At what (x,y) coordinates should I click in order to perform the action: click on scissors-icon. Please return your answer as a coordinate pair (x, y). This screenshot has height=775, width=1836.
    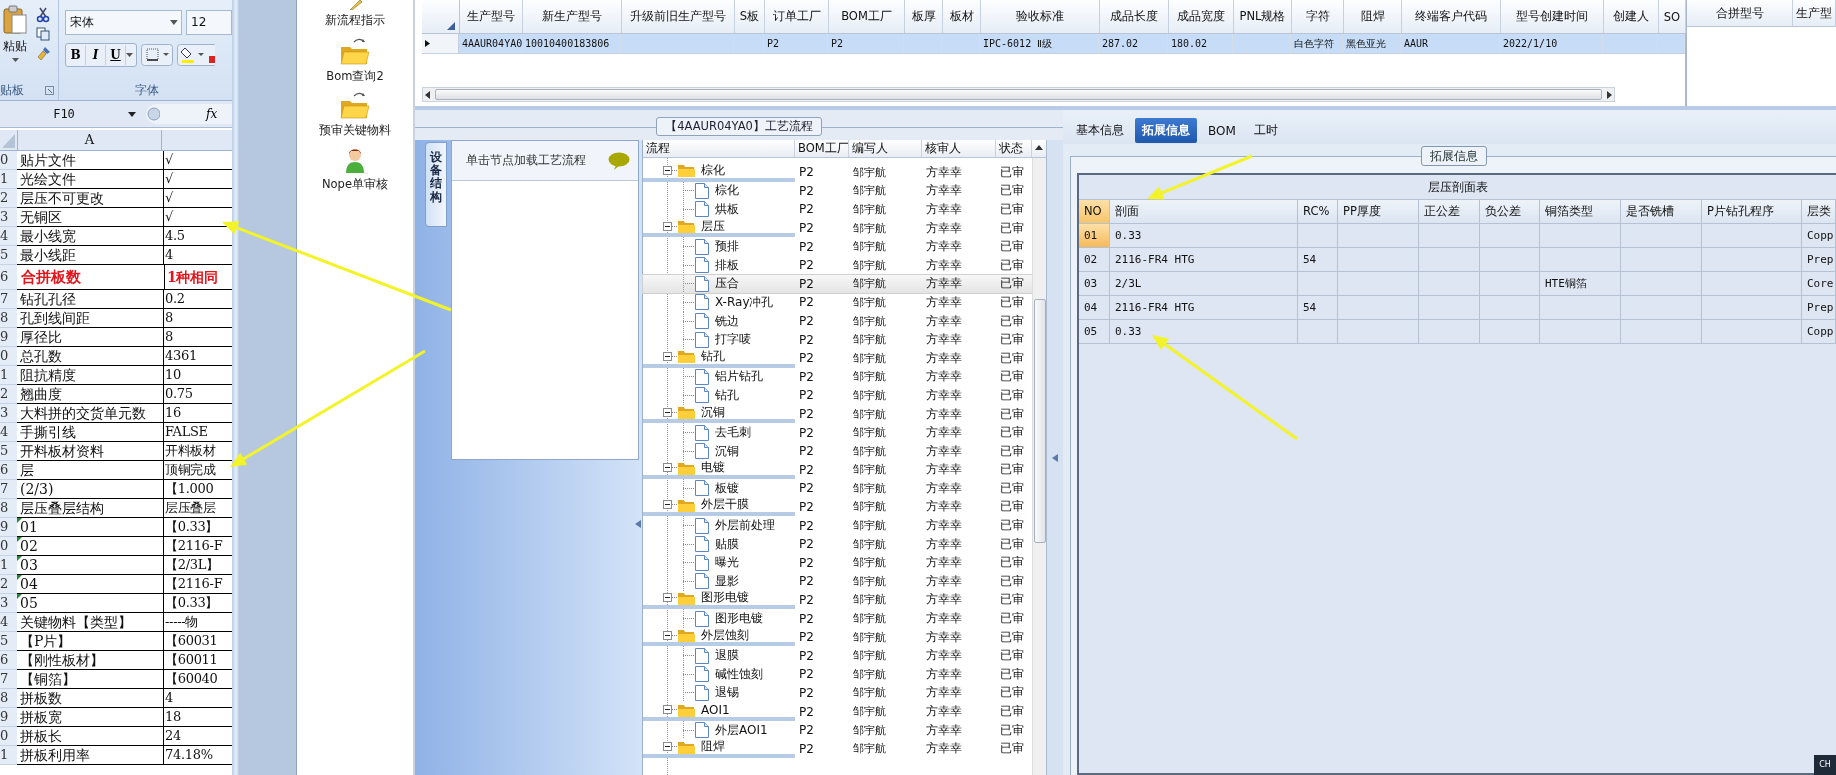
    Looking at the image, I should click on (43, 15).